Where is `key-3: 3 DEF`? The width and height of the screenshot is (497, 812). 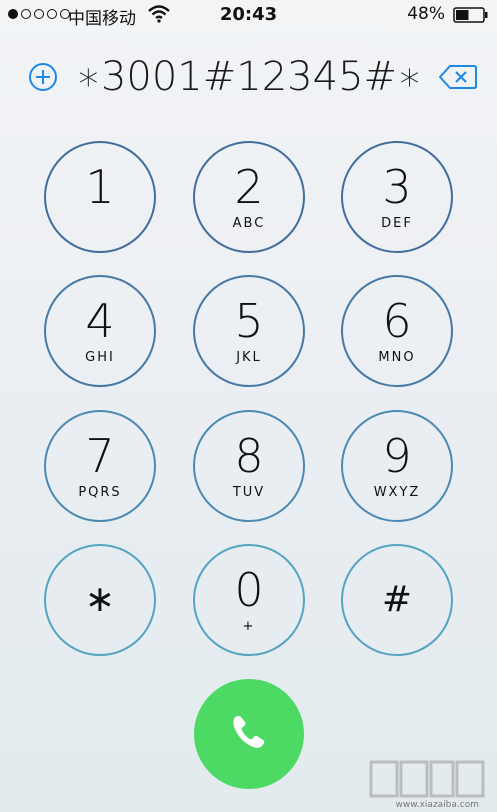
key-3: 3 DEF is located at coordinates (397, 197).